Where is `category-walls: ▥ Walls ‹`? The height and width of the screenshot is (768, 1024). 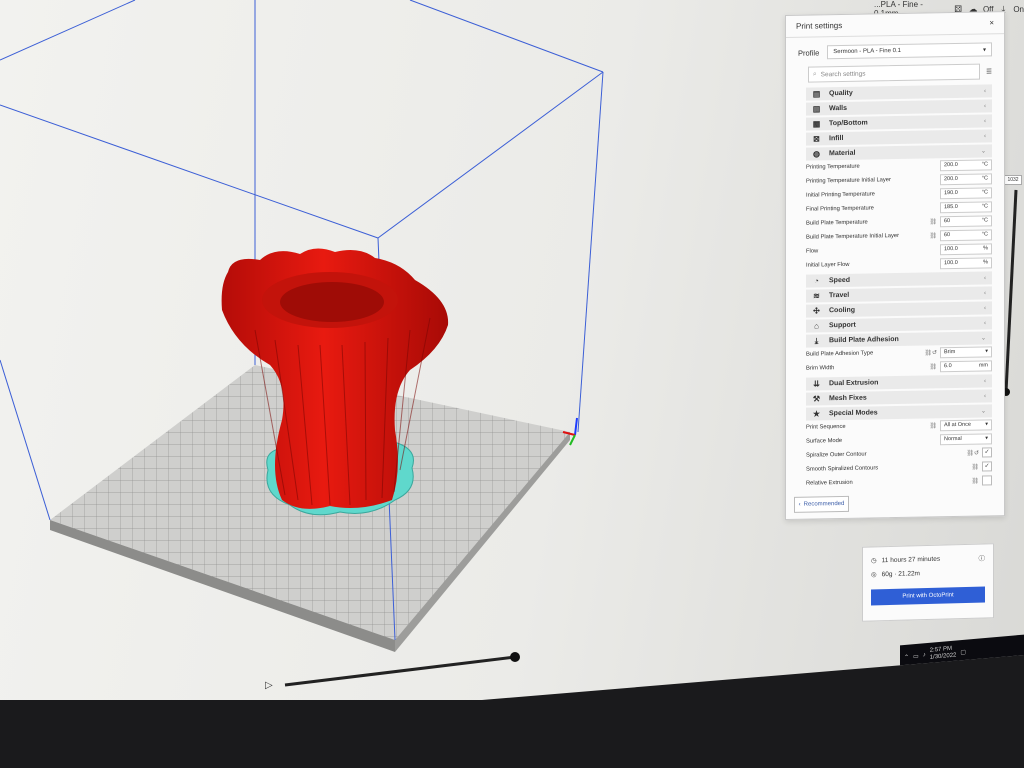 category-walls: ▥ Walls ‹ is located at coordinates (899, 107).